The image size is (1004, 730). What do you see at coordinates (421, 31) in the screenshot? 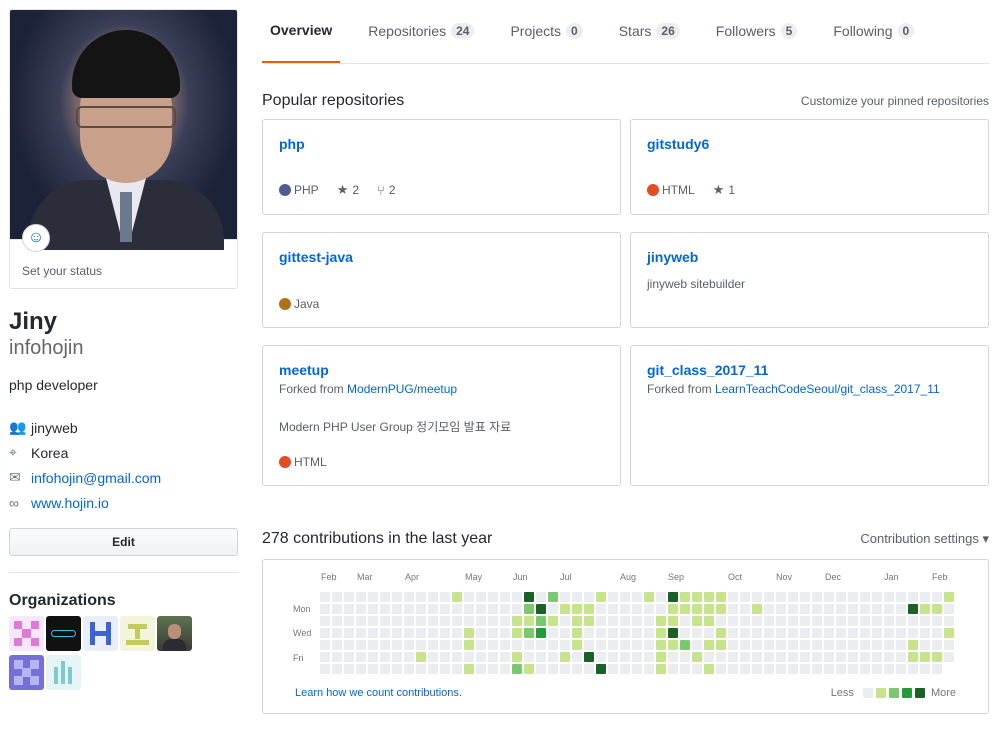
I see `tab-repositories: Repositories 24` at bounding box center [421, 31].